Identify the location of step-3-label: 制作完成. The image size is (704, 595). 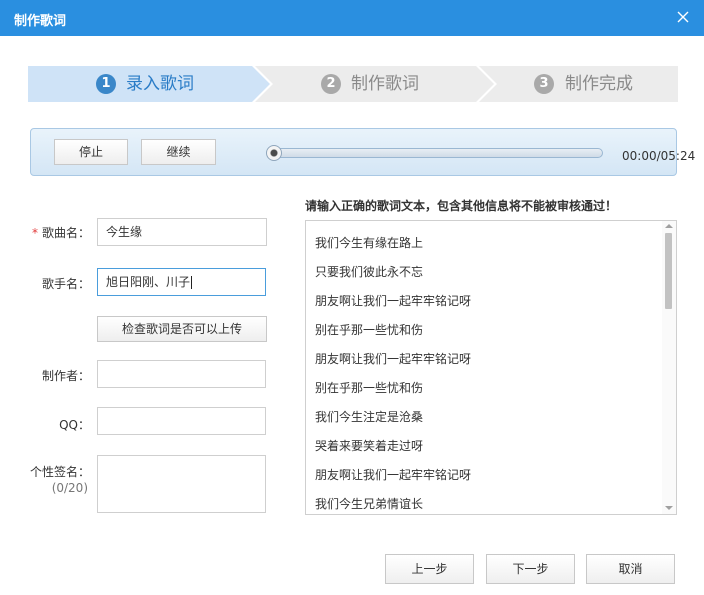
(599, 84).